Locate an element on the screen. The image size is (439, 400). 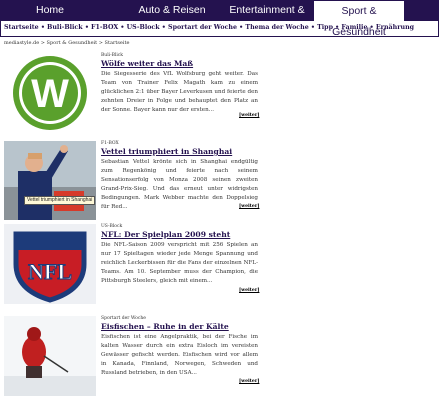
tab-home: Home is located at coordinates (50, 10).